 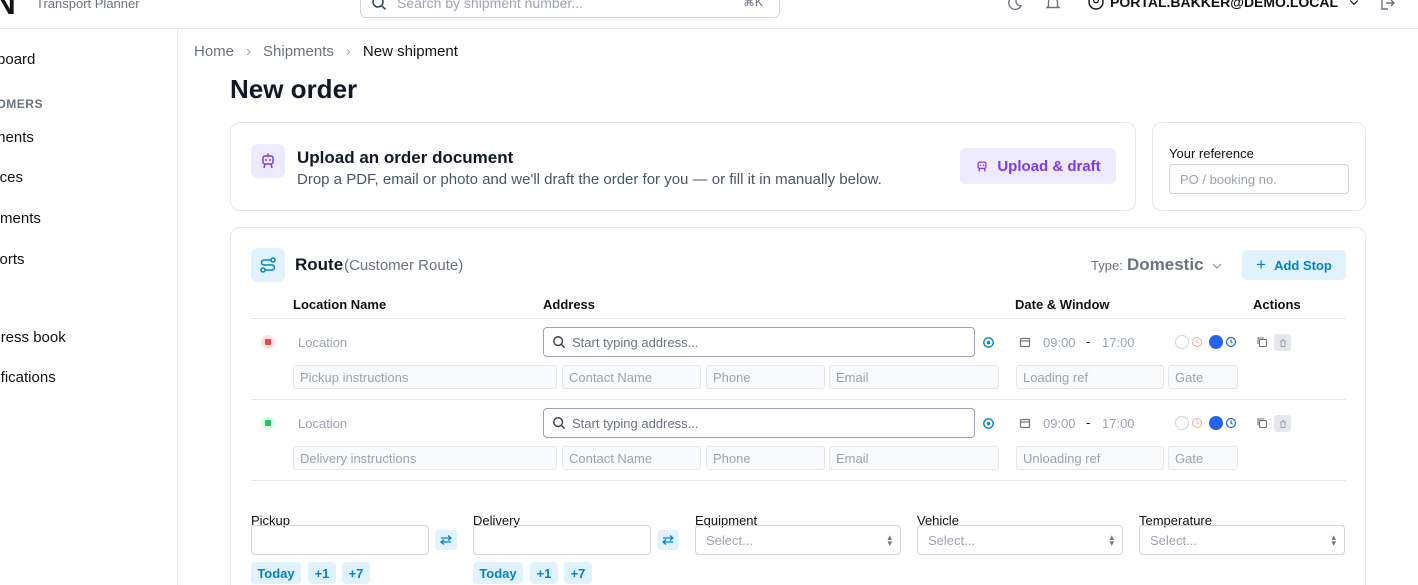 What do you see at coordinates (1261, 264) in the screenshot?
I see `plus-icon: +` at bounding box center [1261, 264].